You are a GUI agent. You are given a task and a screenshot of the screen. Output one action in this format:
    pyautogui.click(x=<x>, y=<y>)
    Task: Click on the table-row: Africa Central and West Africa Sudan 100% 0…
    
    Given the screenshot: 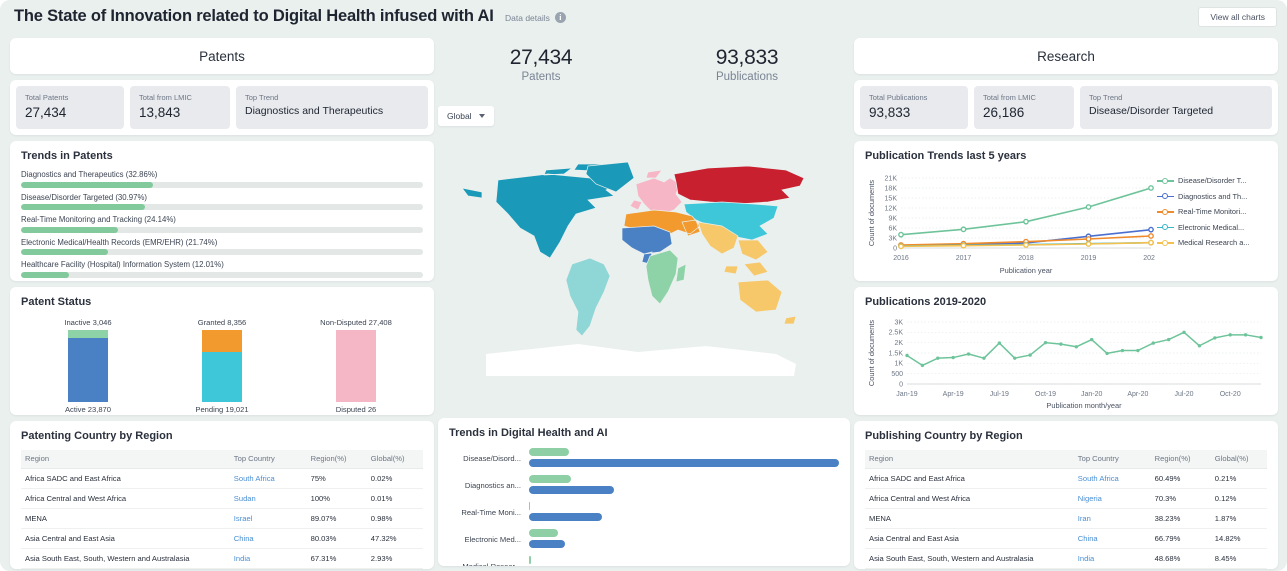 What is the action you would take?
    pyautogui.click(x=222, y=498)
    